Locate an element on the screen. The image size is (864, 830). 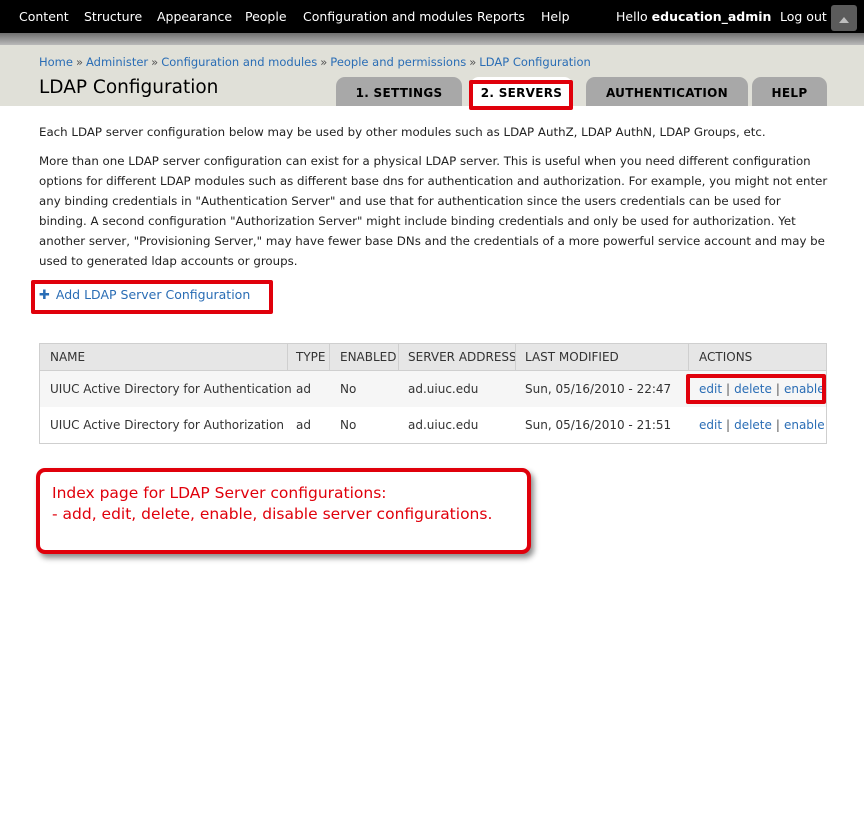
add-link-label: Add LDAP Server Configuration is located at coordinates (153, 294).